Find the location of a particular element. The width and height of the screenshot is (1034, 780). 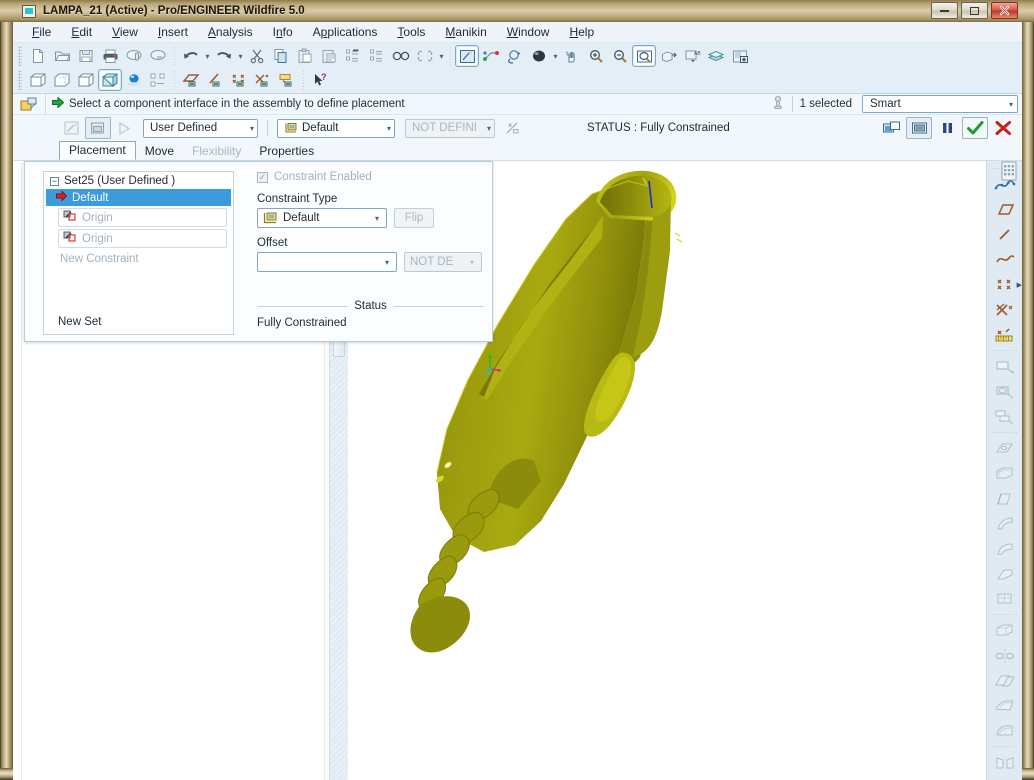

selection-filter-dropdown: Smart ▾ is located at coordinates (940, 104).